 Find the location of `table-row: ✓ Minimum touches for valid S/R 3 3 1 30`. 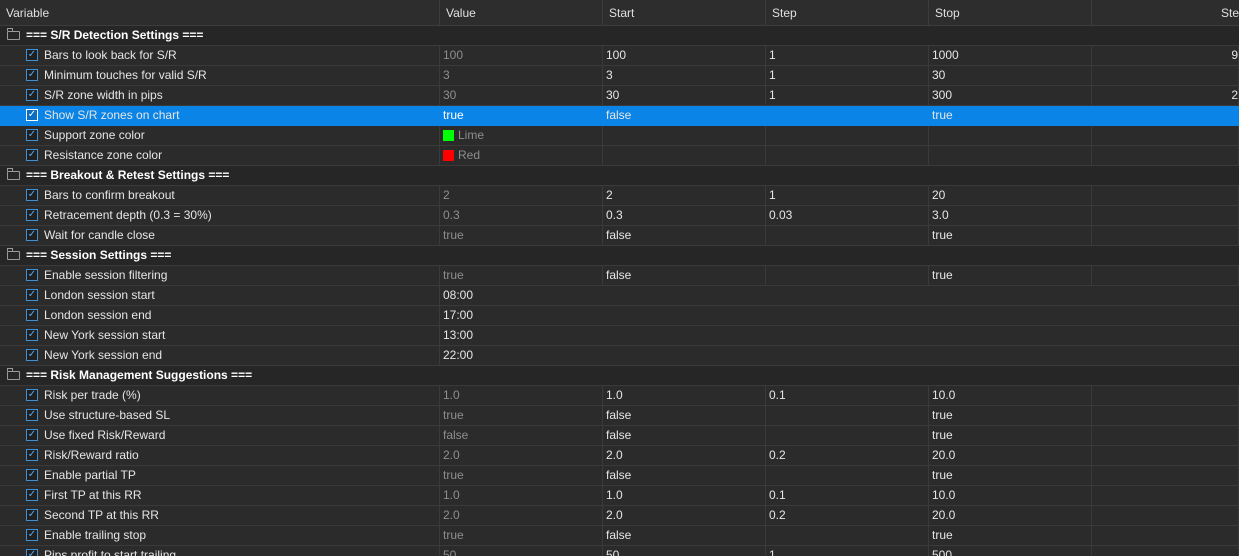

table-row: ✓ Minimum touches for valid S/R 3 3 1 30 is located at coordinates (619, 76).